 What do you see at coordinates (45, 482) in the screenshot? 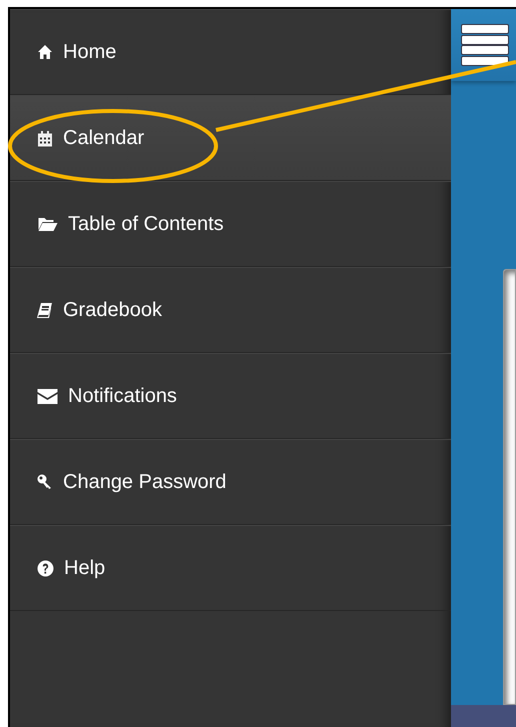
I see `key-icon` at bounding box center [45, 482].